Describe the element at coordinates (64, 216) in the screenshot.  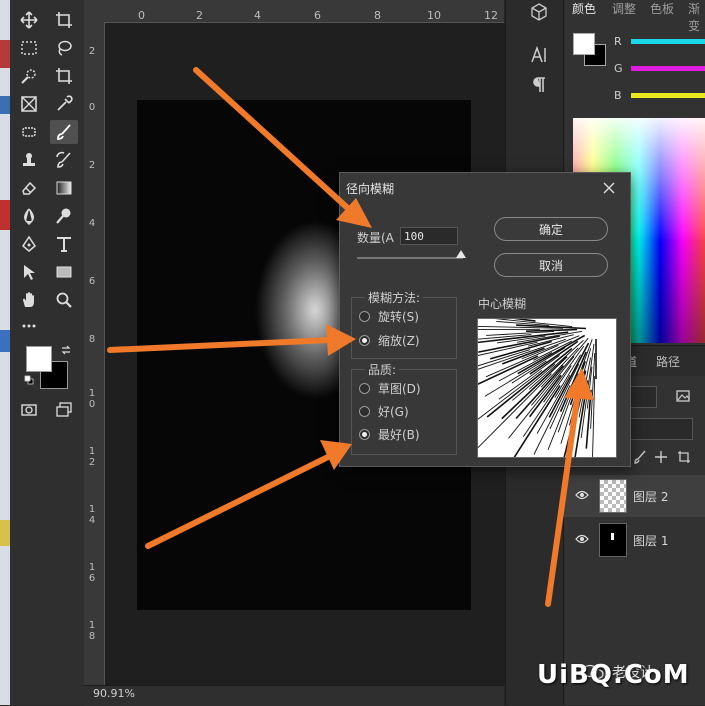
I see `dodge-icon` at that location.